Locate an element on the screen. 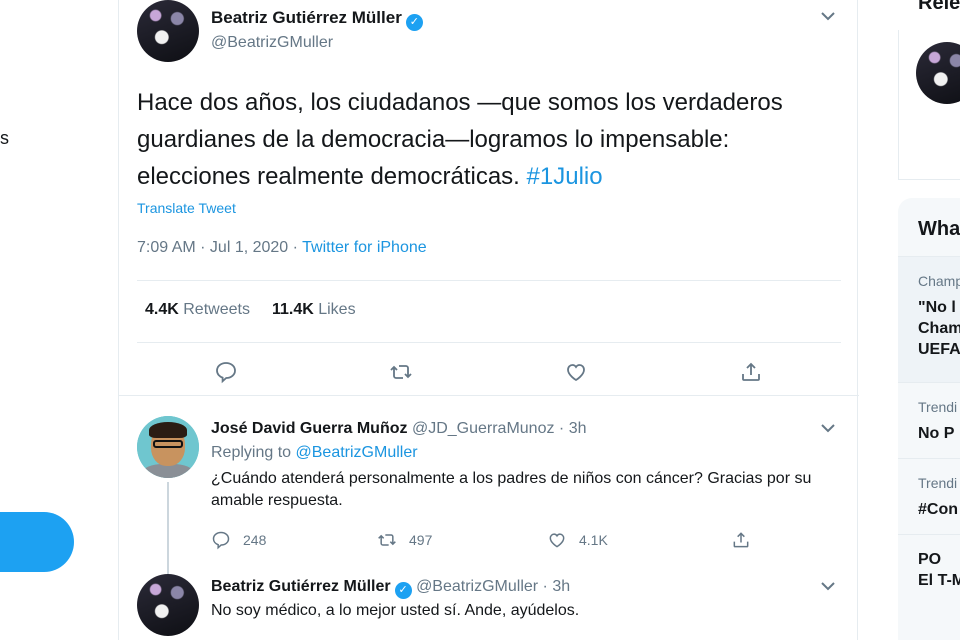 The width and height of the screenshot is (960, 640). reply-button is located at coordinates (226, 372).